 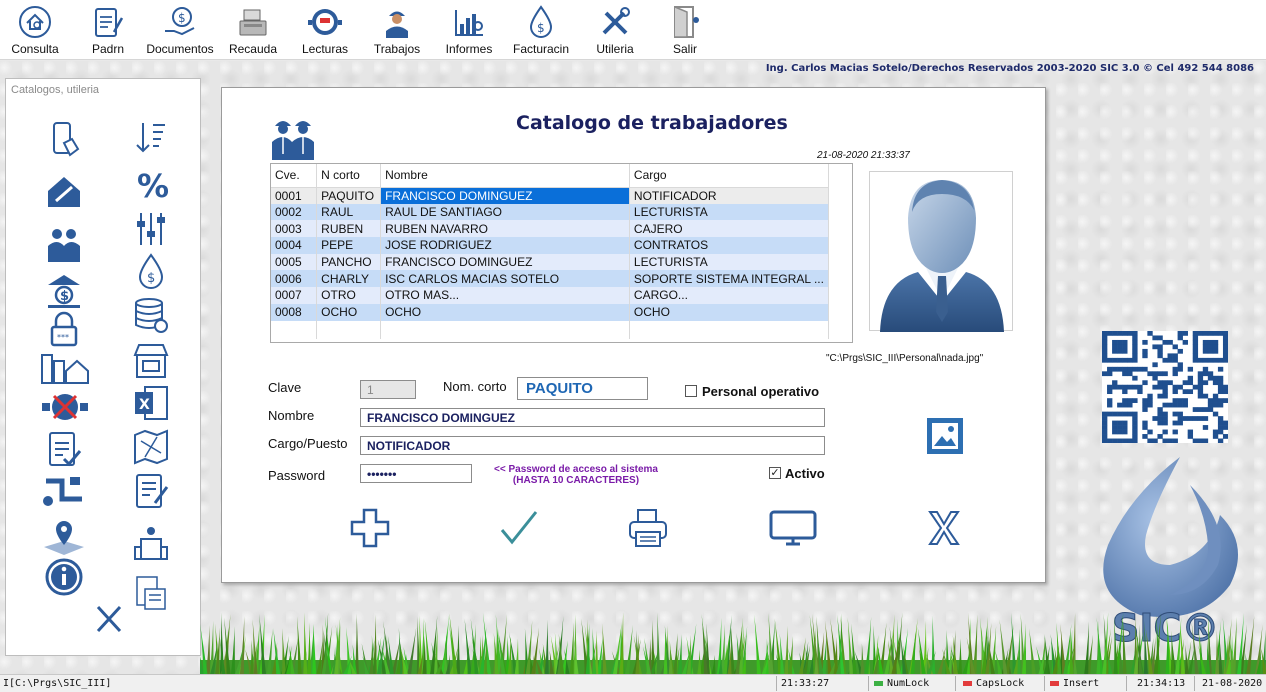 I want to click on table-cell-nombre: OCHO, so click(x=505, y=312).